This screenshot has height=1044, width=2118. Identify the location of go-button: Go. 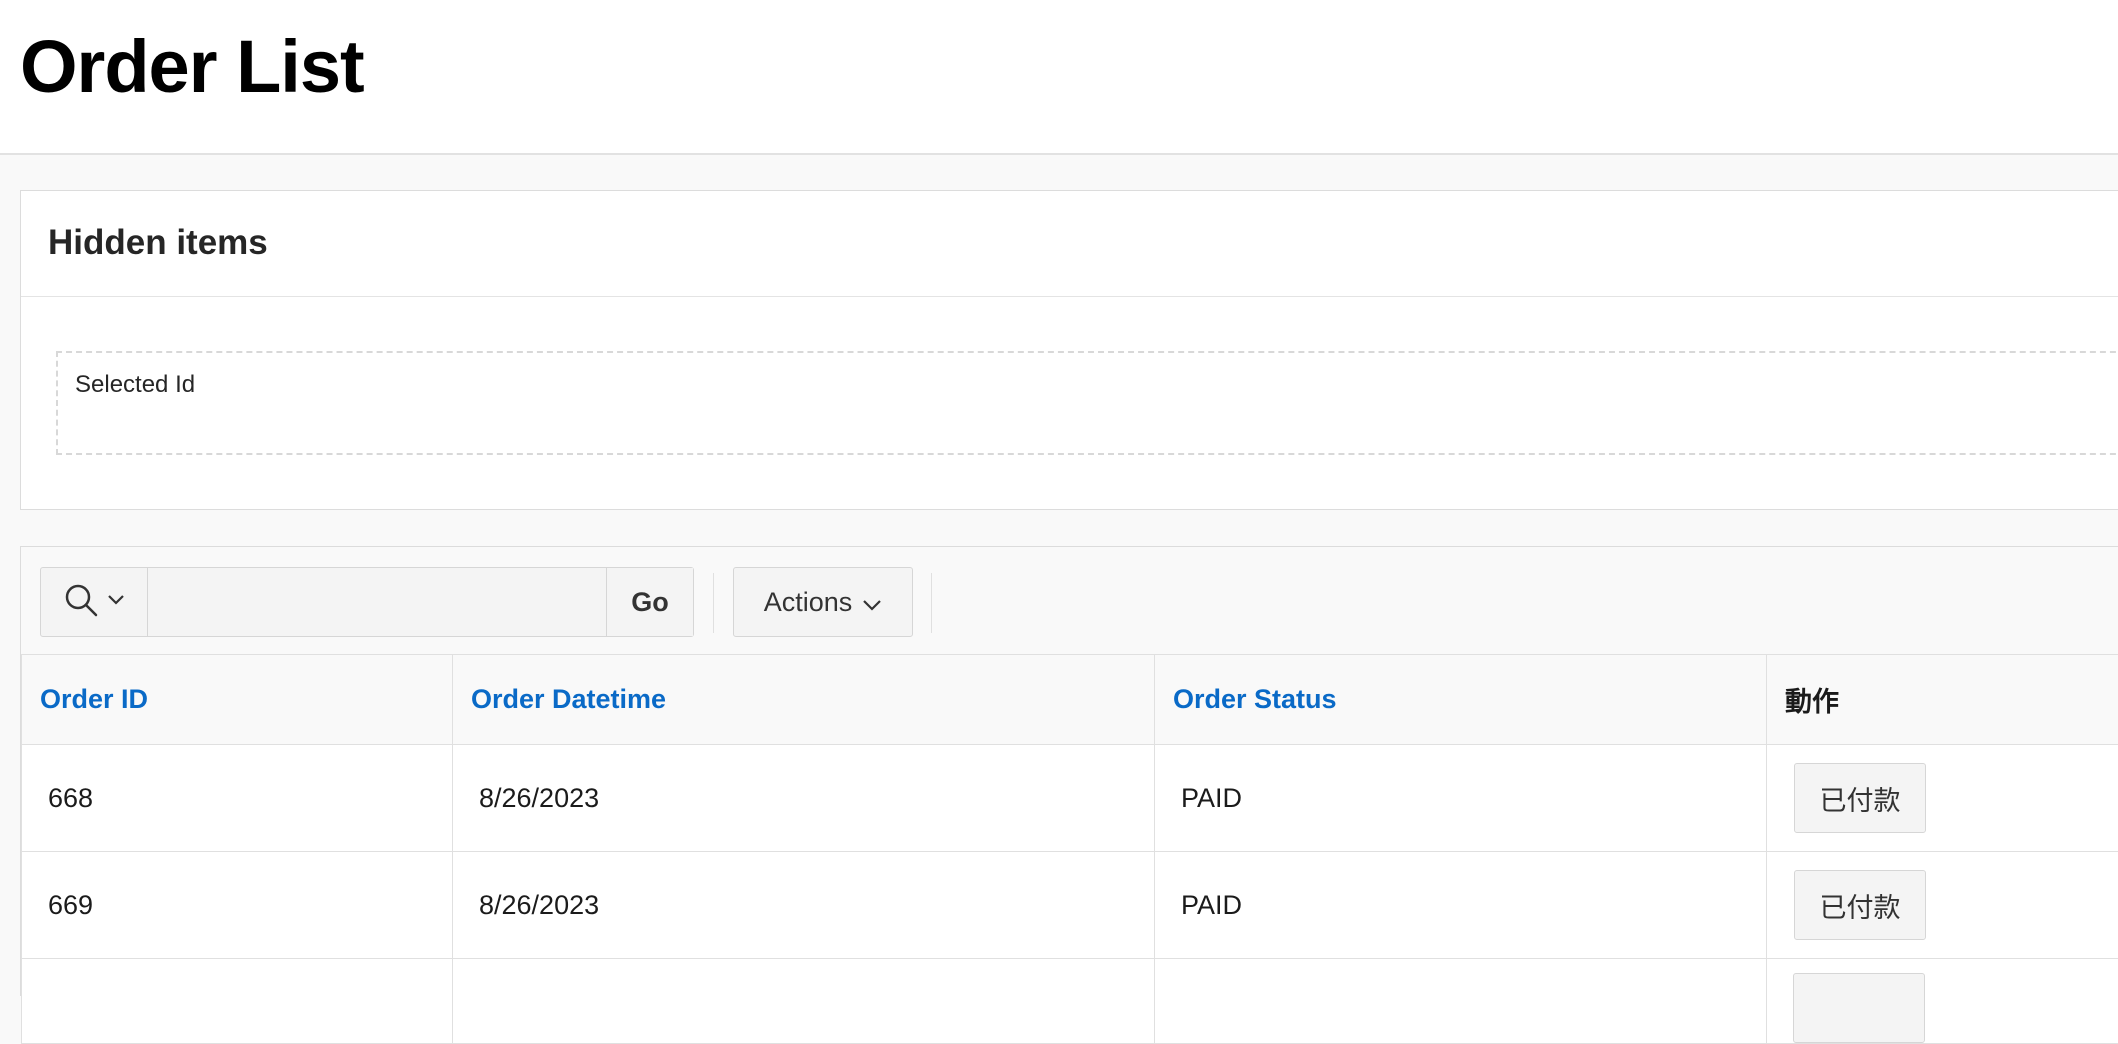
(650, 602).